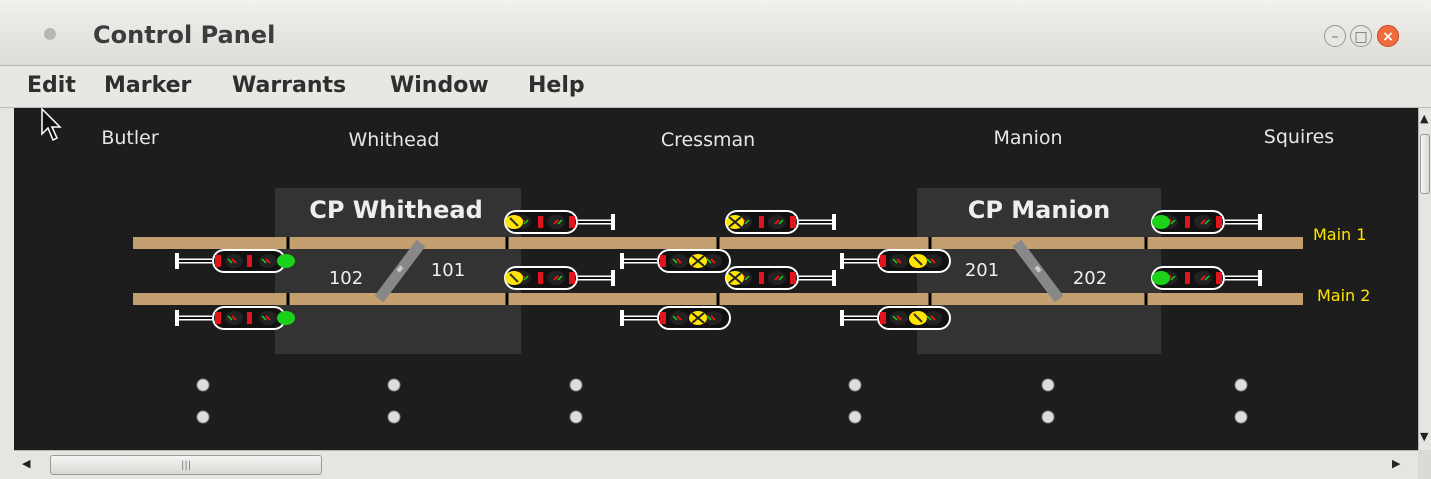  Describe the element at coordinates (1424, 279) in the screenshot. I see `vertical-scrollbar: ▲ ▼` at that location.